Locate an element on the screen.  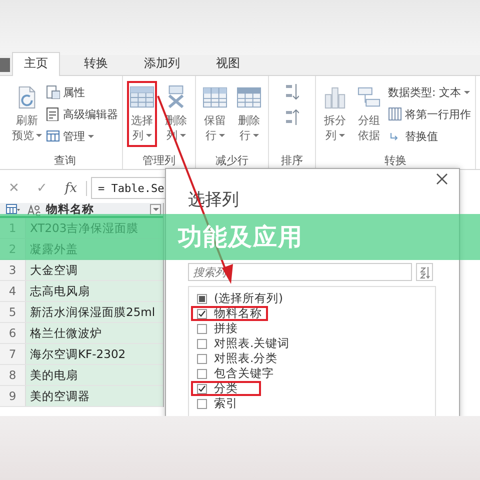
table-cell: 美的空调器 is located at coordinates (94, 396).